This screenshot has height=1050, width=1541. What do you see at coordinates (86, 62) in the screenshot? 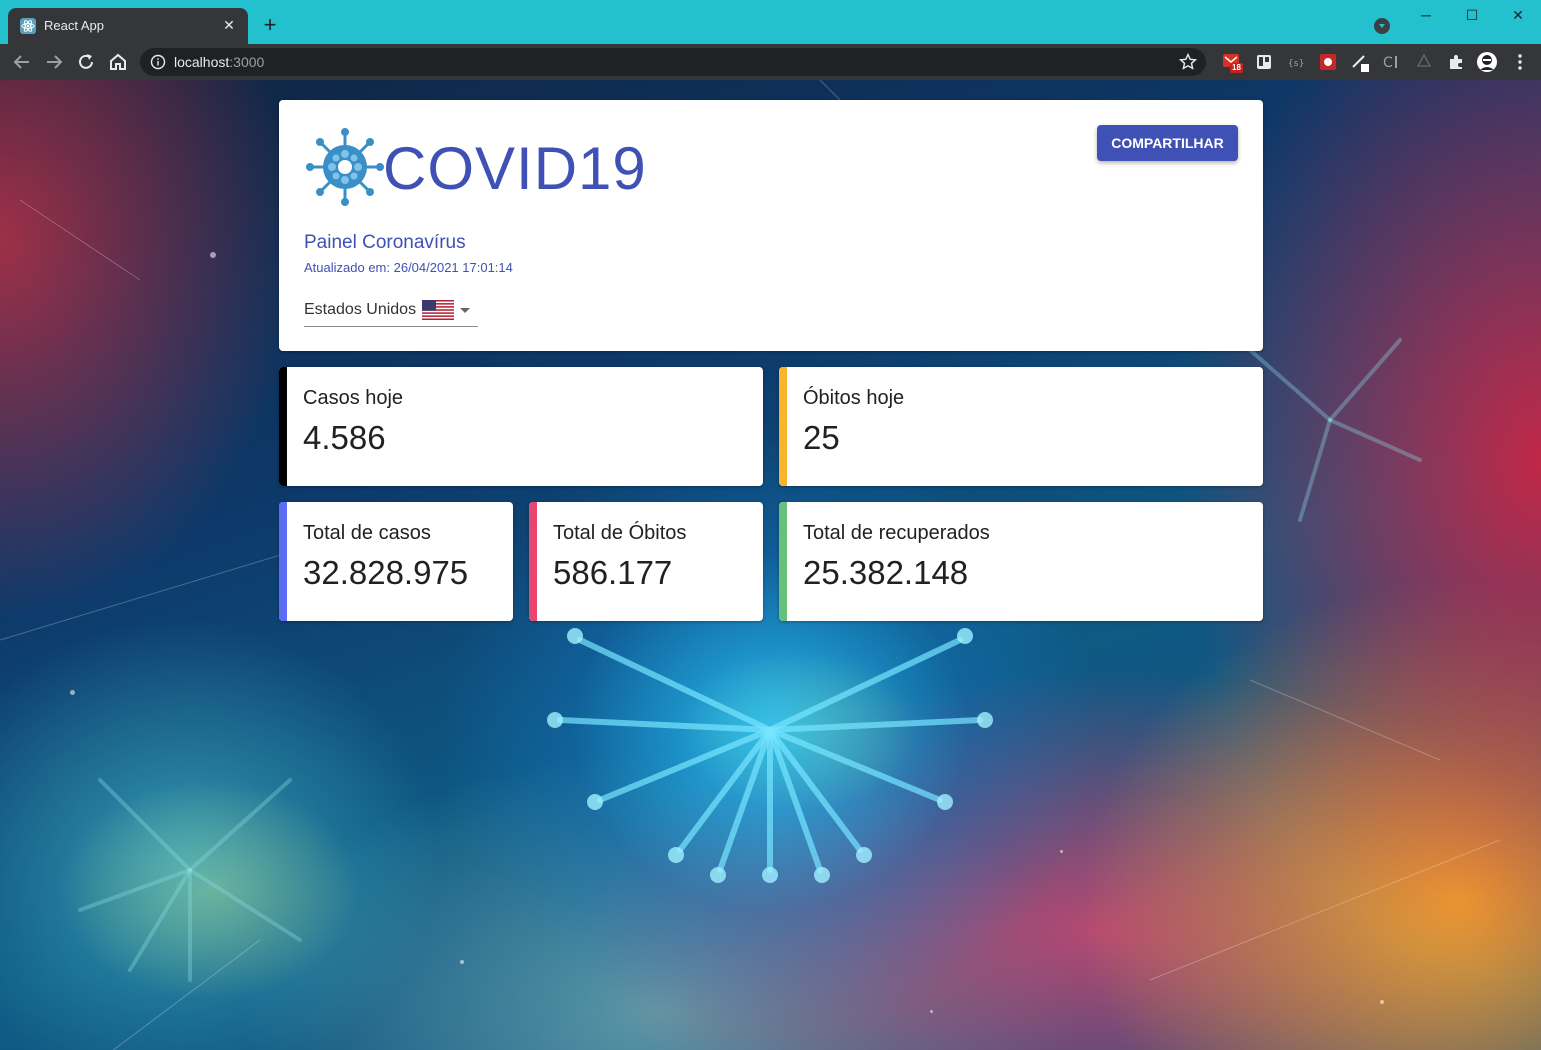
I see `reload-icon` at bounding box center [86, 62].